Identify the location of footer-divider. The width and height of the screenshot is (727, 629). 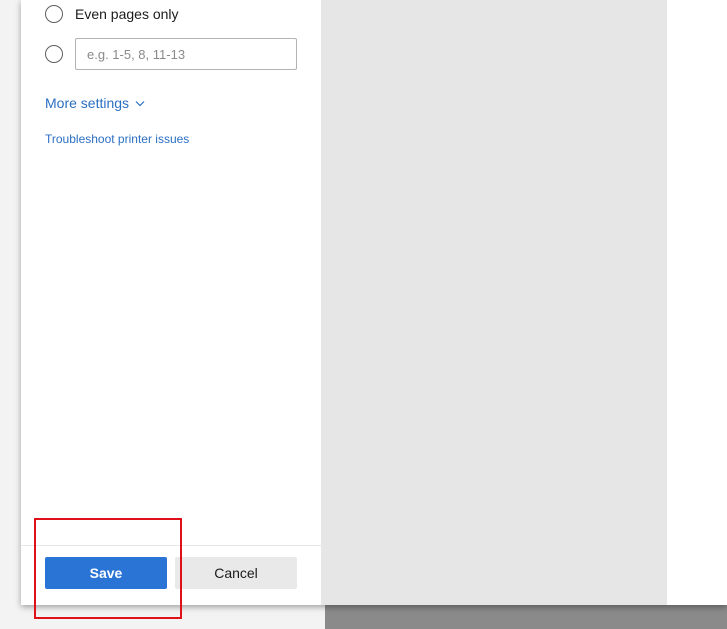
(171, 545).